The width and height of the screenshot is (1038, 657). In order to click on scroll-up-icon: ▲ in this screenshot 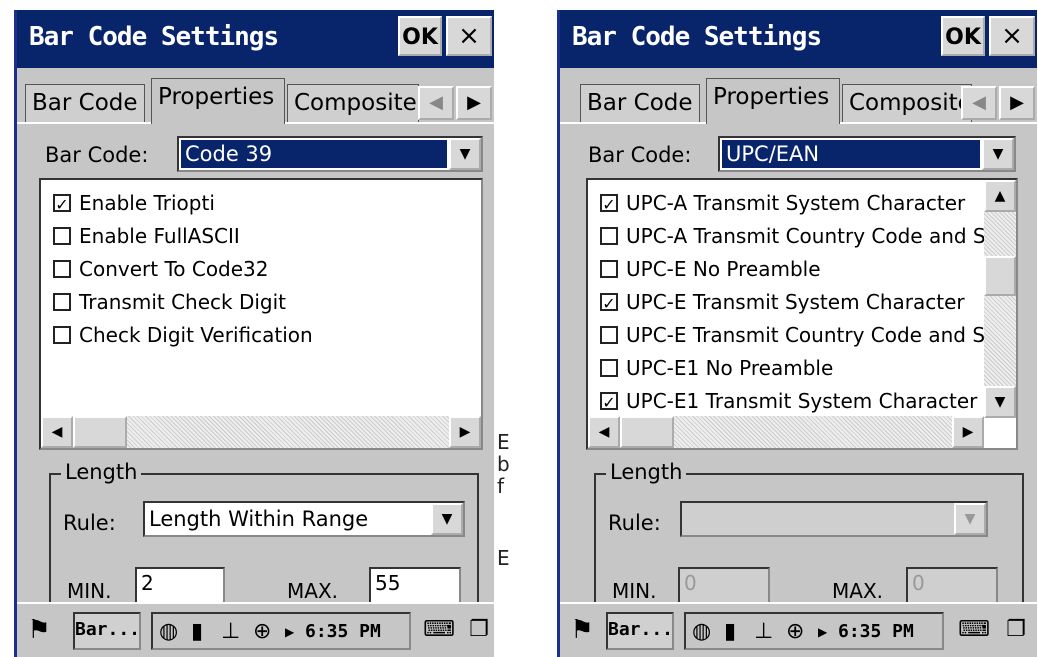, I will do `click(1000, 196)`.